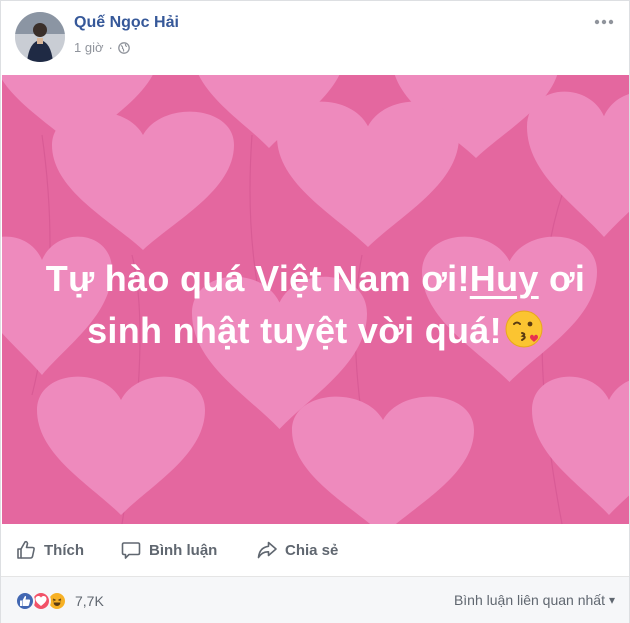 This screenshot has width=630, height=623. Describe the element at coordinates (26, 549) in the screenshot. I see `thumbs-up-icon` at that location.